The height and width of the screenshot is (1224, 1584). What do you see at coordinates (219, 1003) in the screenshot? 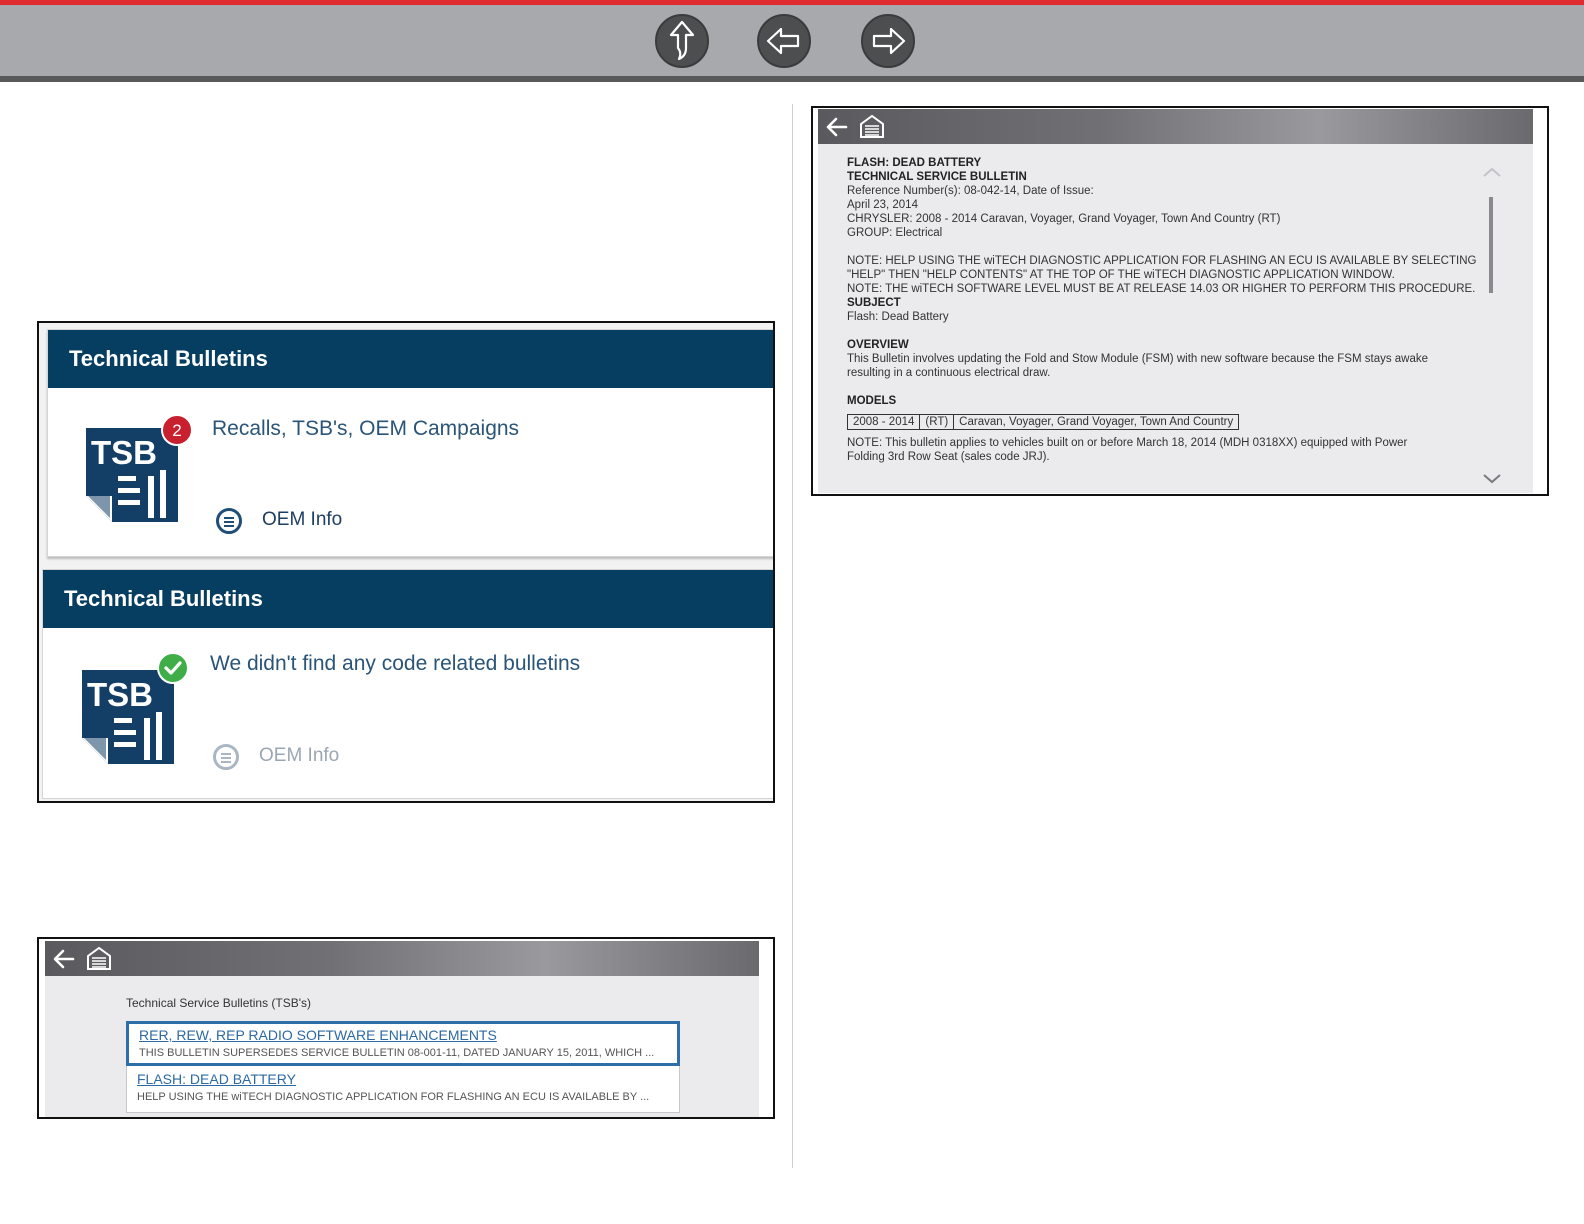
I see `tsb-list-heading: Technical Service Bulletins (TSB's)` at bounding box center [219, 1003].